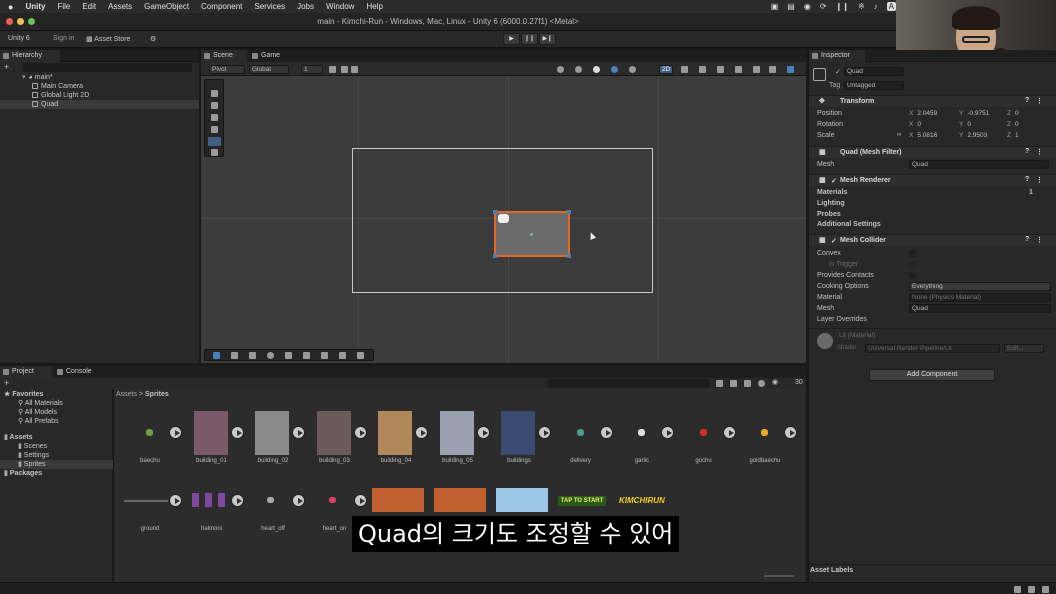  I want to click on step-button: ▶❙, so click(547, 39).